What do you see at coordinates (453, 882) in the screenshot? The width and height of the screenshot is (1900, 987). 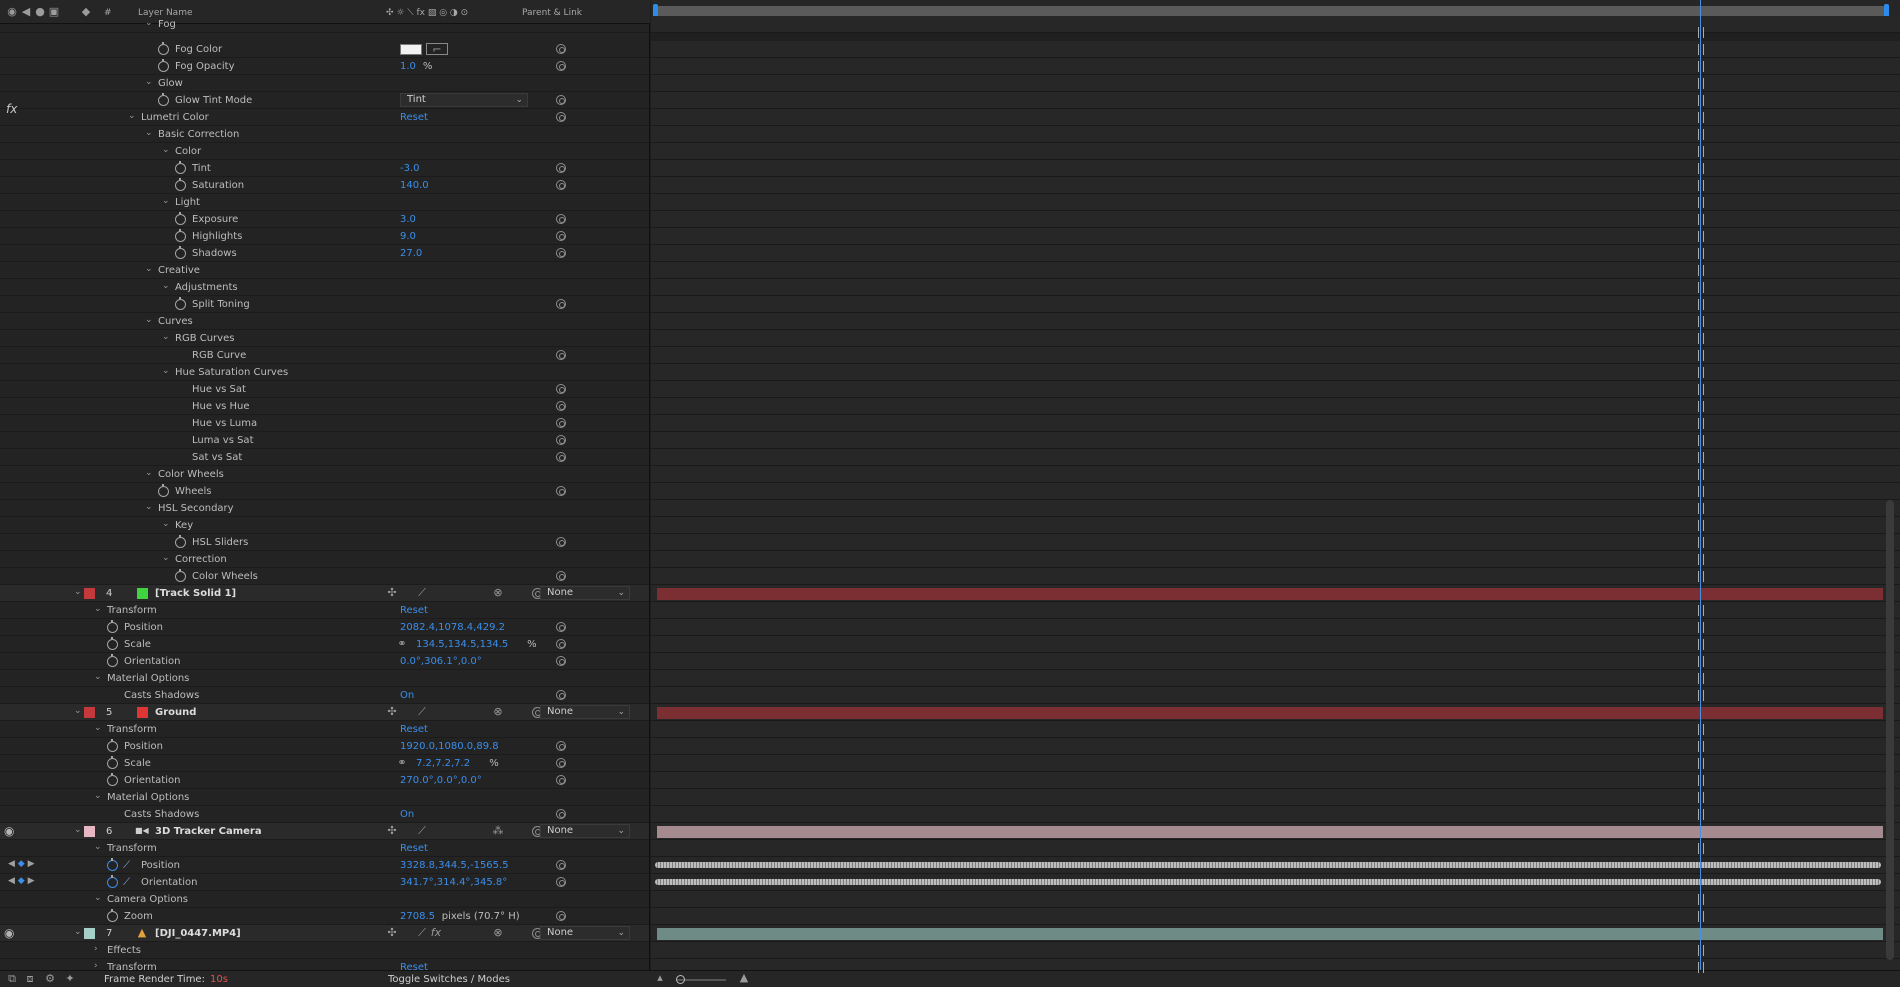 I see `property-value: 341.7°,314.4°,345.8°` at bounding box center [453, 882].